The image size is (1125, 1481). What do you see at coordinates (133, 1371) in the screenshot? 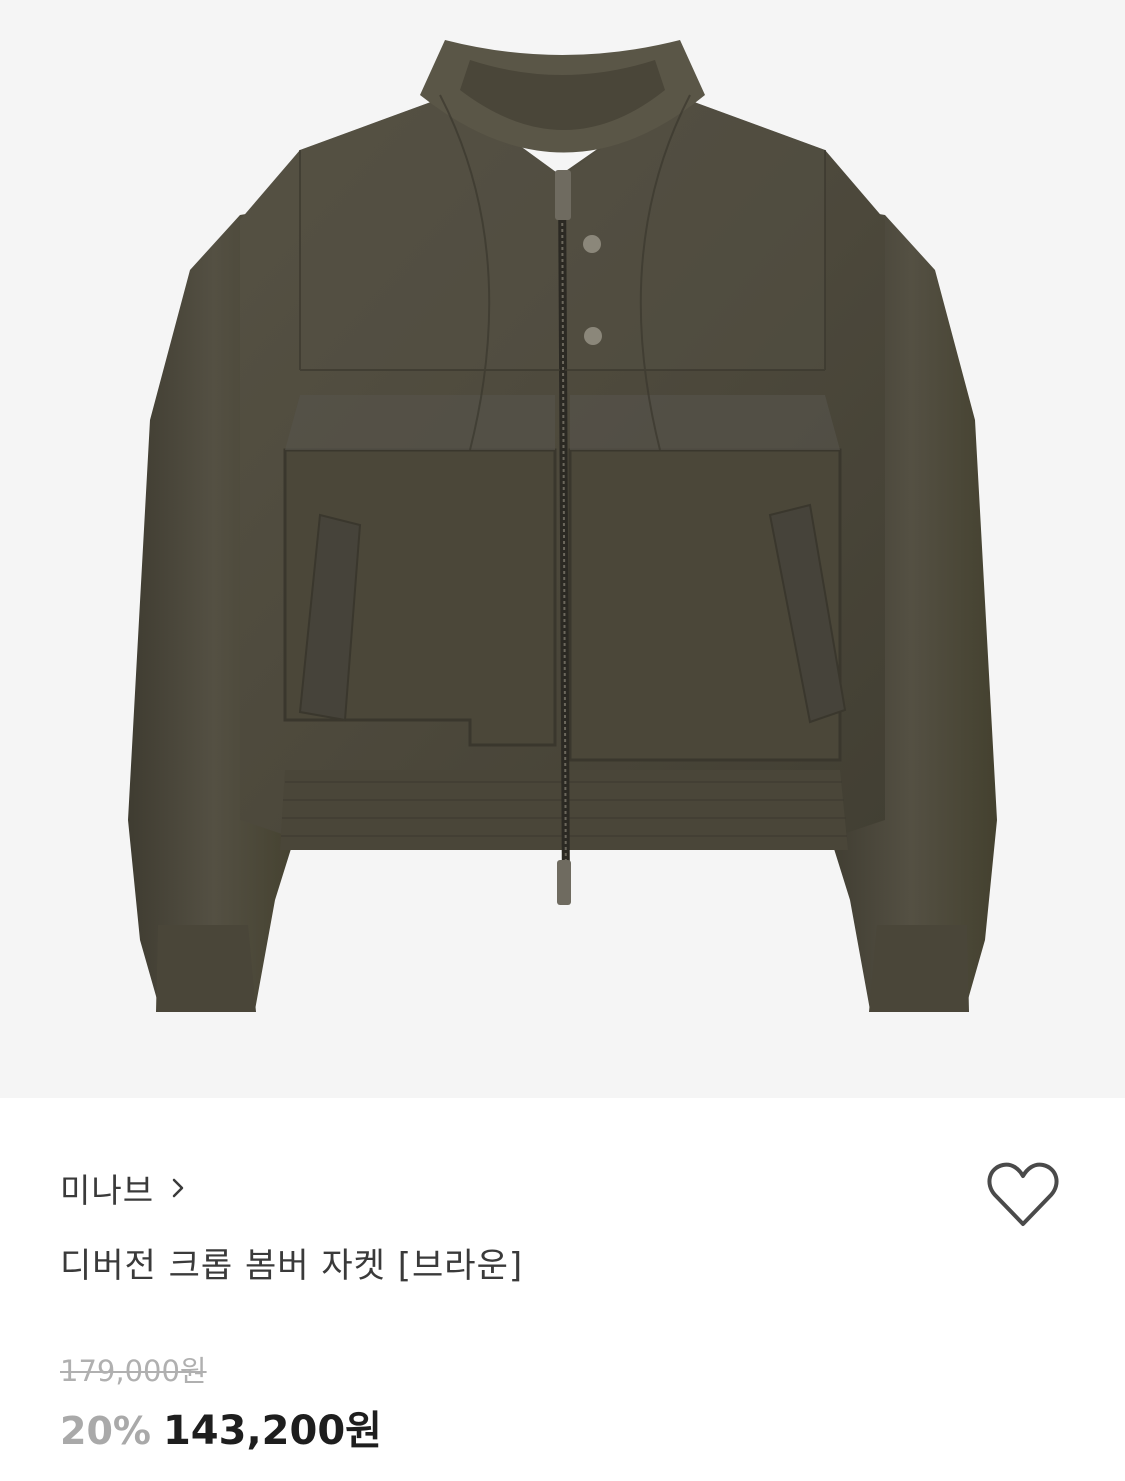
I see `original-price: 179,000원` at bounding box center [133, 1371].